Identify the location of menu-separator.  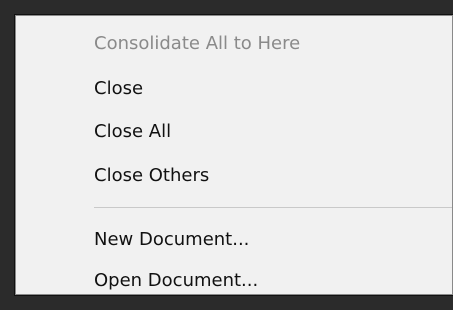
(273, 207).